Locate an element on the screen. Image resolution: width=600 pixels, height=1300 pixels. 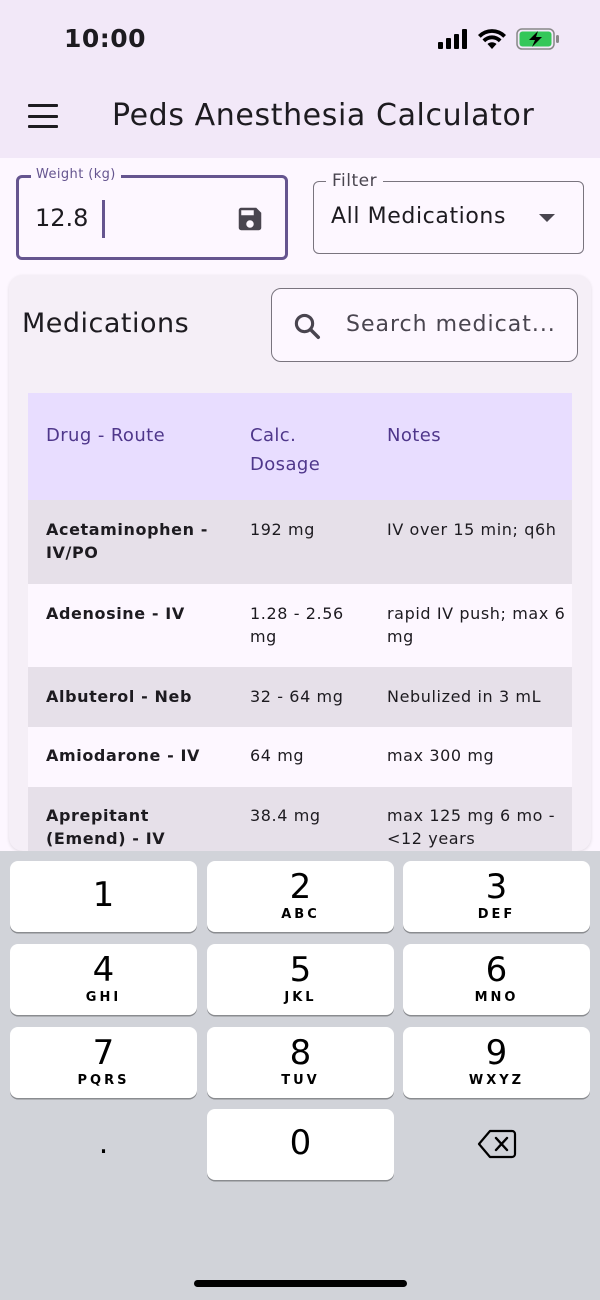
cell-drug: Aprepitant (Emend) - IV is located at coordinates (106, 827).